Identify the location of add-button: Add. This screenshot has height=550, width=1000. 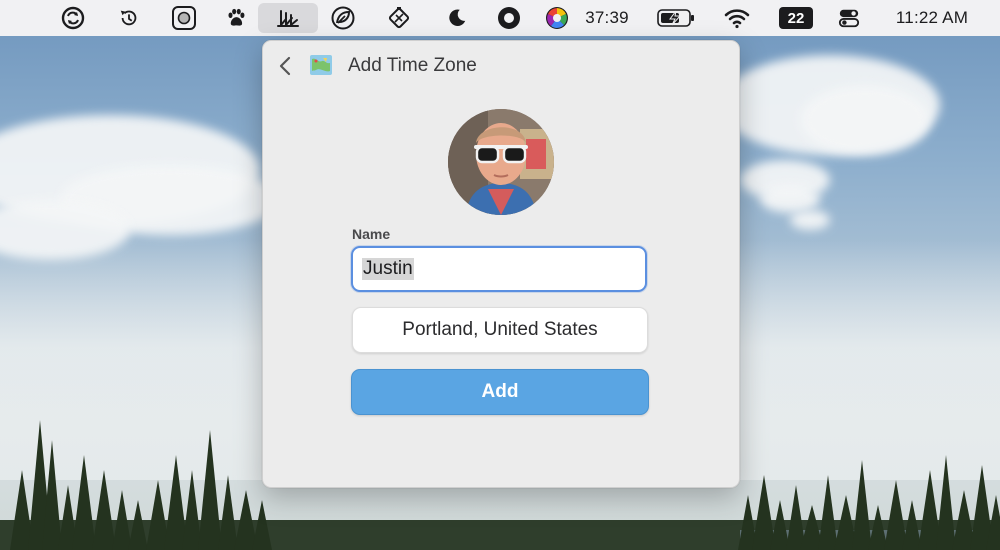
(500, 392).